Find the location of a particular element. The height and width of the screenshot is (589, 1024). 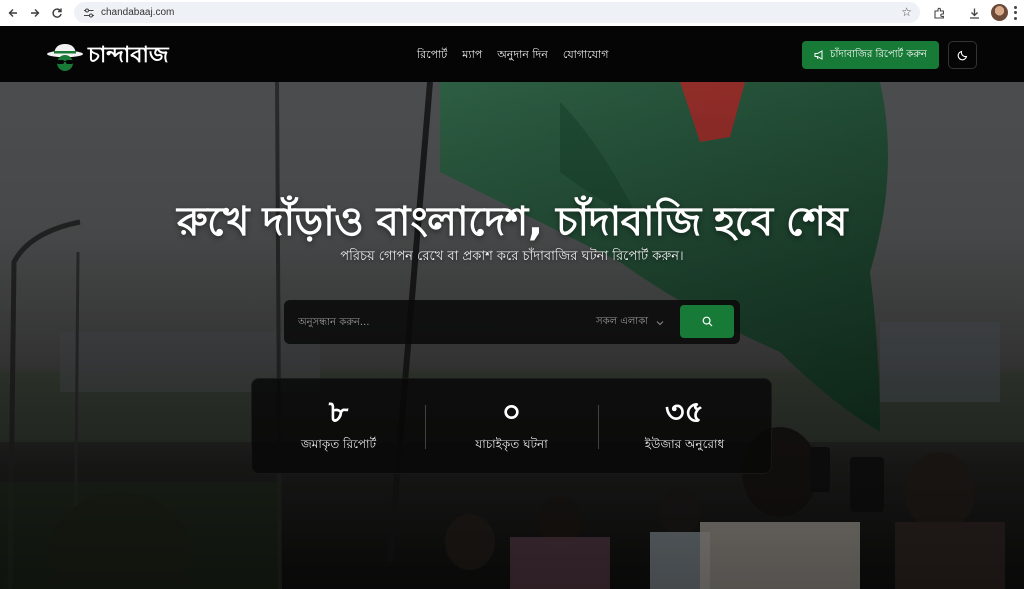

stat-value: ৮ is located at coordinates (338, 412).